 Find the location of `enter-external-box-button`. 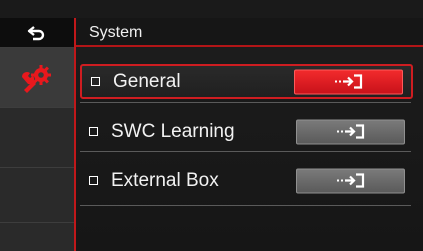

enter-external-box-button is located at coordinates (350, 180).